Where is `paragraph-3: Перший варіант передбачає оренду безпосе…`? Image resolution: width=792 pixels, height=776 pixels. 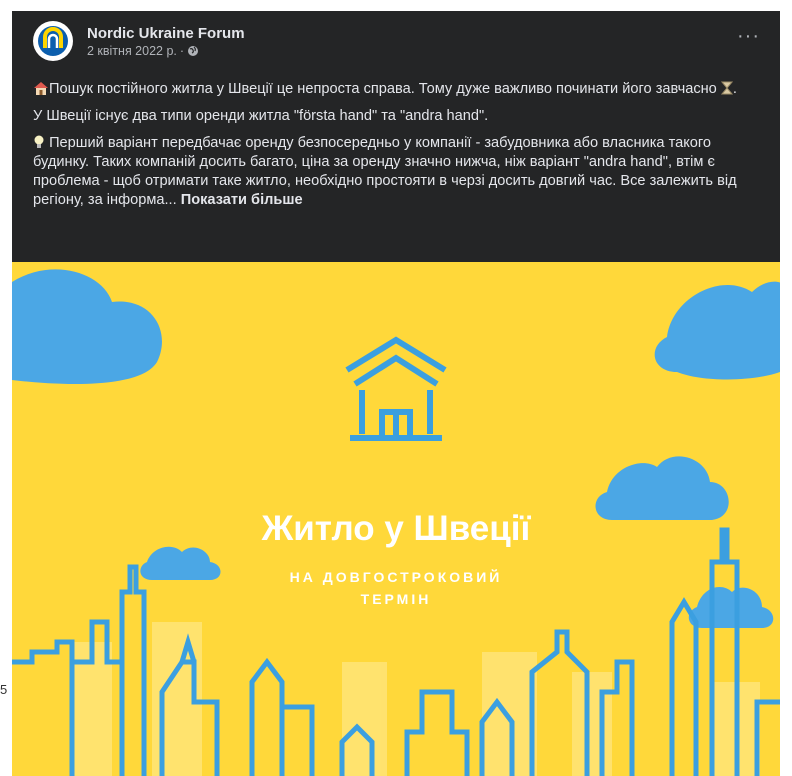
paragraph-3: Перший варіант передбачає оренду безпосе… is located at coordinates (400, 172).